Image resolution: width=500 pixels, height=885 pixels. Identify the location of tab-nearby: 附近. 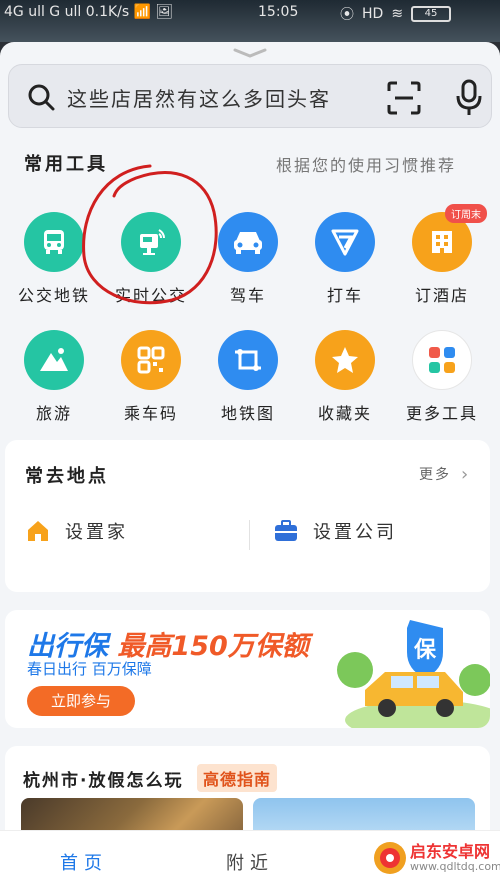
(250, 862).